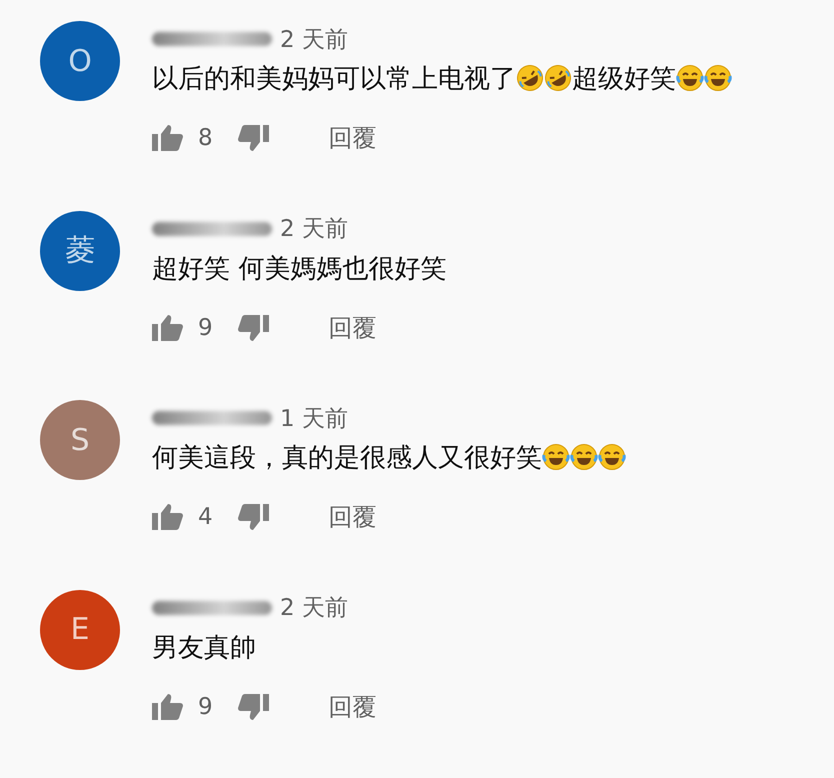 This screenshot has width=834, height=778. Describe the element at coordinates (205, 517) in the screenshot. I see `like-count: 4` at that location.